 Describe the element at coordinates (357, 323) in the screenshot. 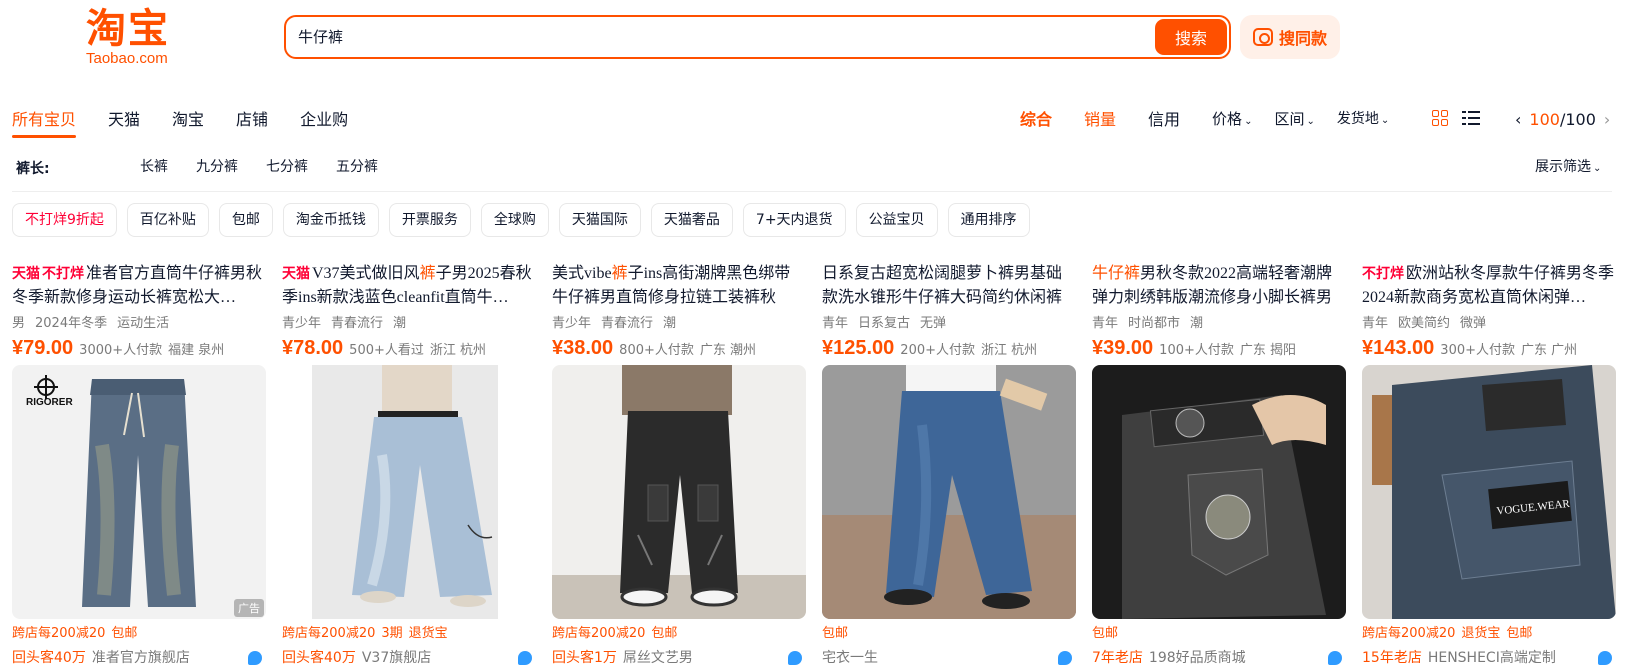

I see `attr: 青春流行` at that location.